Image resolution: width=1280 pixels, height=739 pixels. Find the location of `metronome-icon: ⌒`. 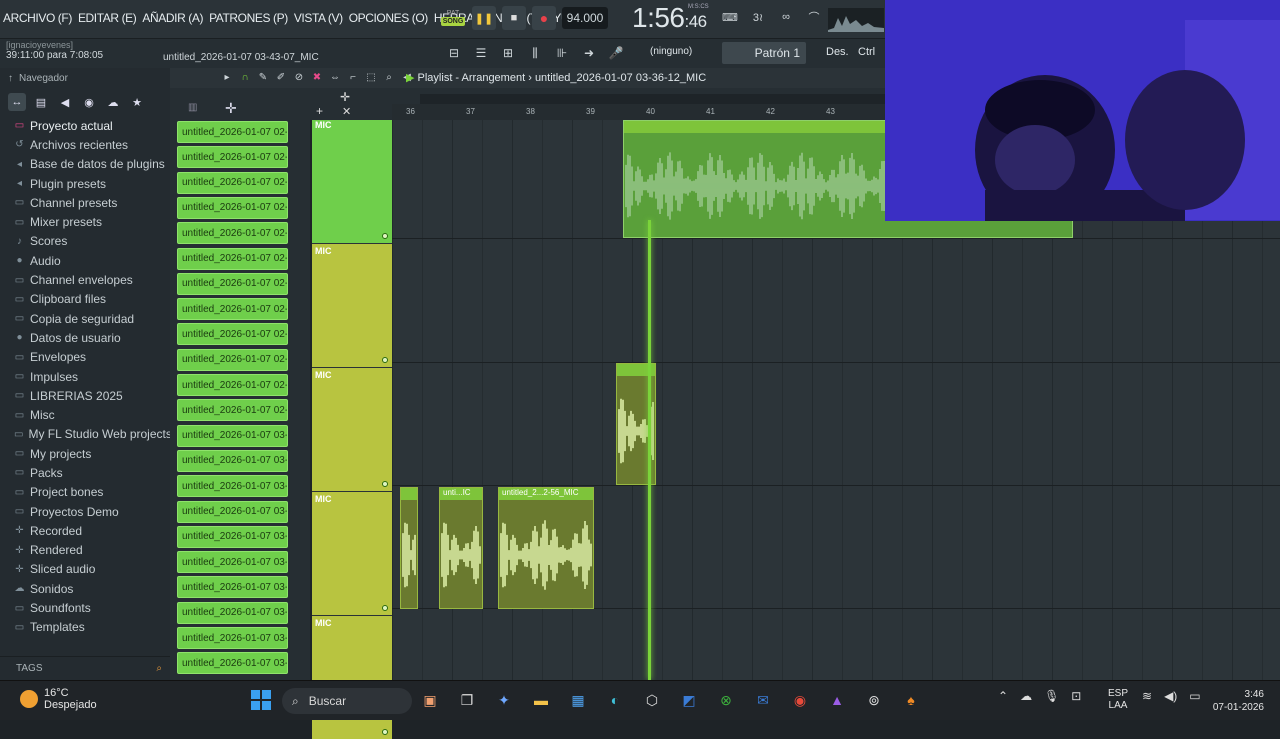

metronome-icon: ⌒ is located at coordinates (814, 17).